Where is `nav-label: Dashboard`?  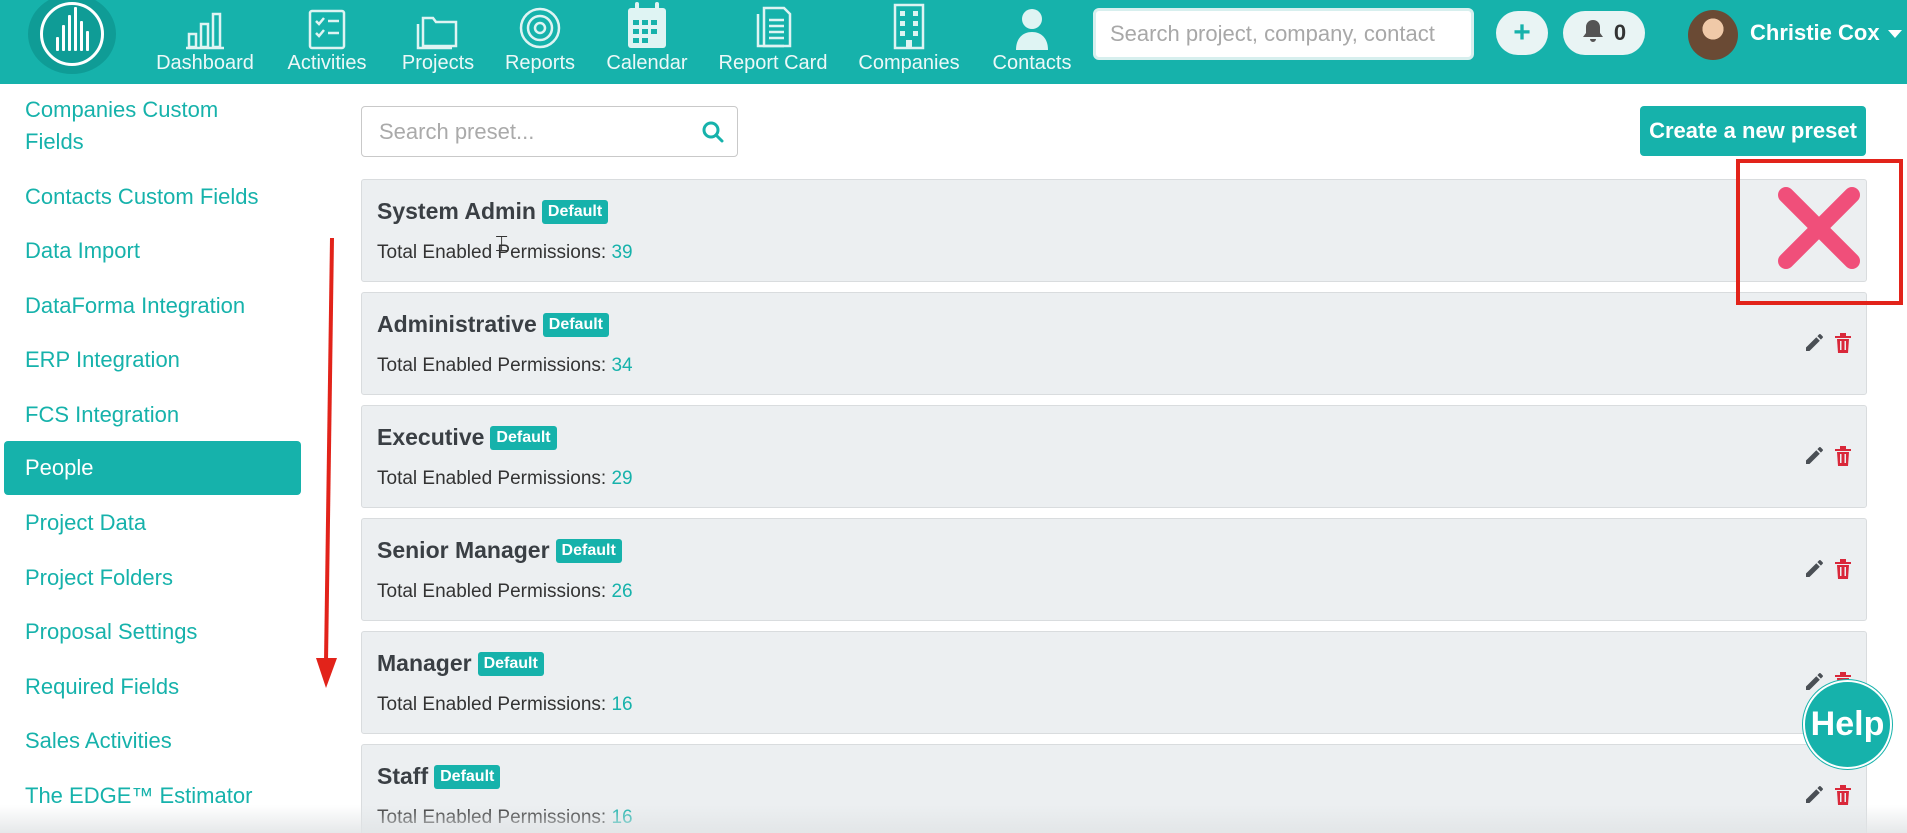
nav-label: Dashboard is located at coordinates (205, 63).